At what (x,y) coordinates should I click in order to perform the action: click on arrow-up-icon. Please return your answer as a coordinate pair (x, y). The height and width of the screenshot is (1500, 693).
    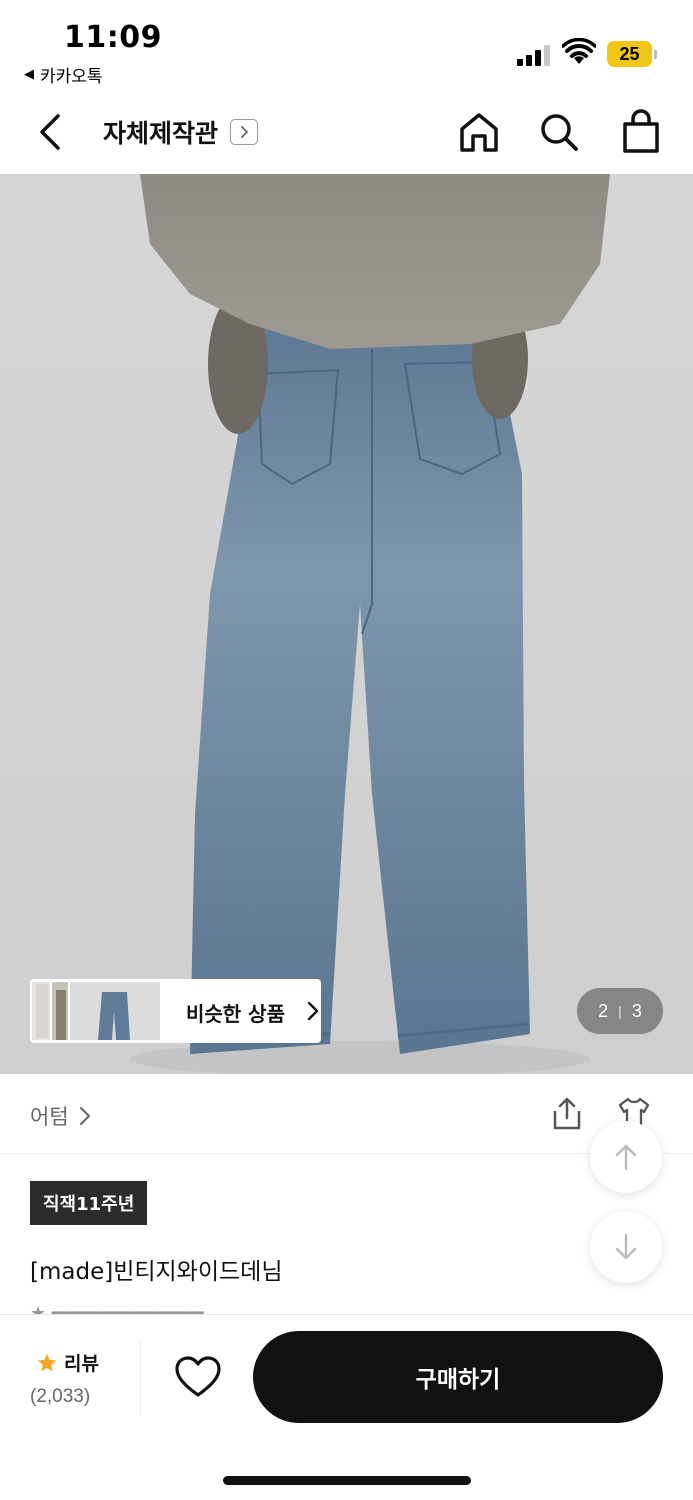
    Looking at the image, I should click on (626, 1157).